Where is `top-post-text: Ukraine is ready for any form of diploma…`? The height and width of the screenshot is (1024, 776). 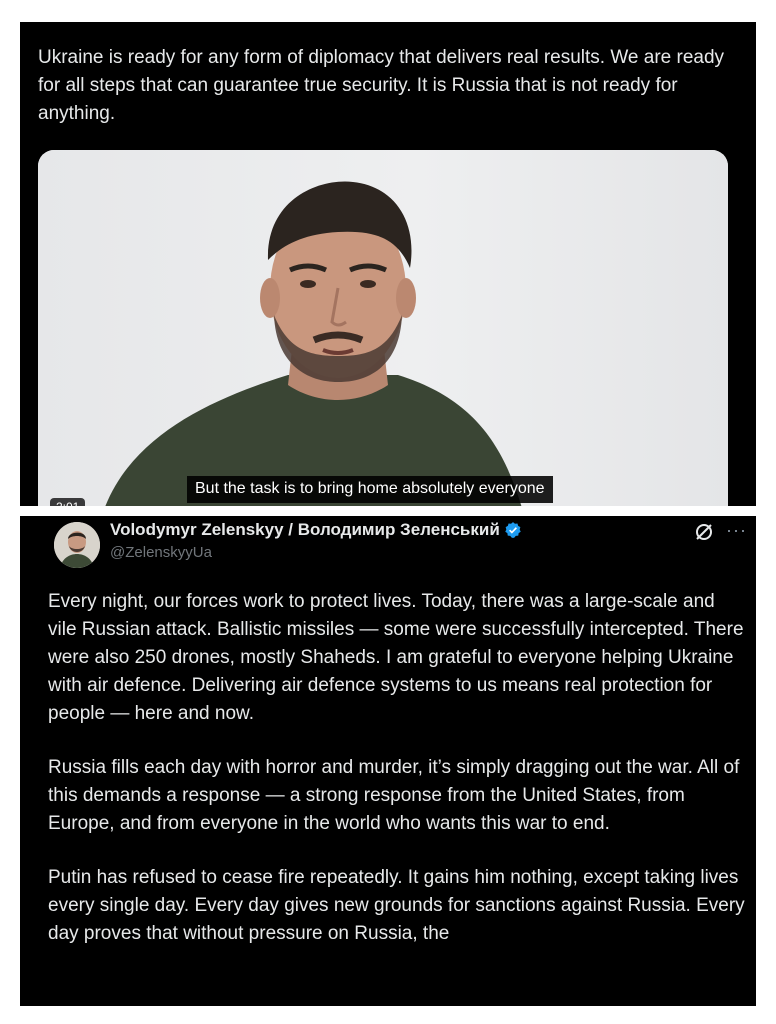 top-post-text: Ukraine is ready for any form of diploma… is located at coordinates (381, 85).